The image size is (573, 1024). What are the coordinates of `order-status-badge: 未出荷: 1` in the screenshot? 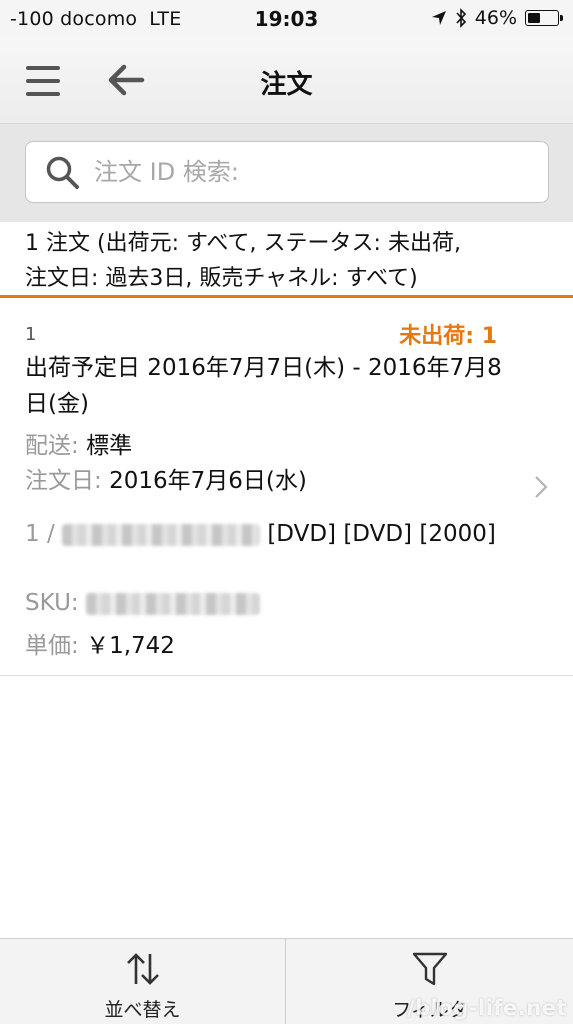 It's located at (448, 336).